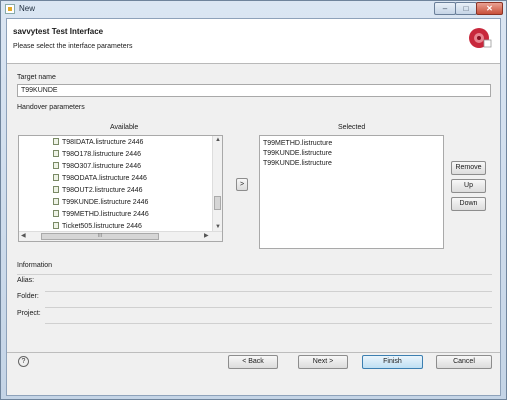 The image size is (507, 400). What do you see at coordinates (51, 107) in the screenshot?
I see `handover-parameters-label: Handover parameters` at bounding box center [51, 107].